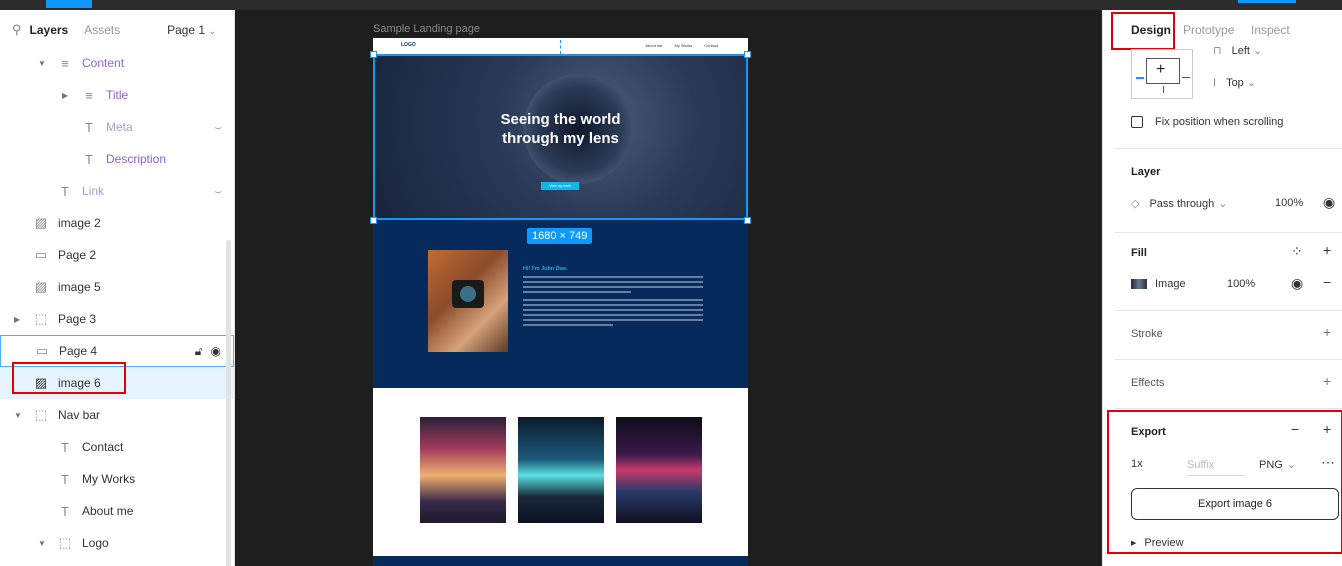  Describe the element at coordinates (1297, 251) in the screenshot. I see `styles-grid-icon: ⁘` at that location.